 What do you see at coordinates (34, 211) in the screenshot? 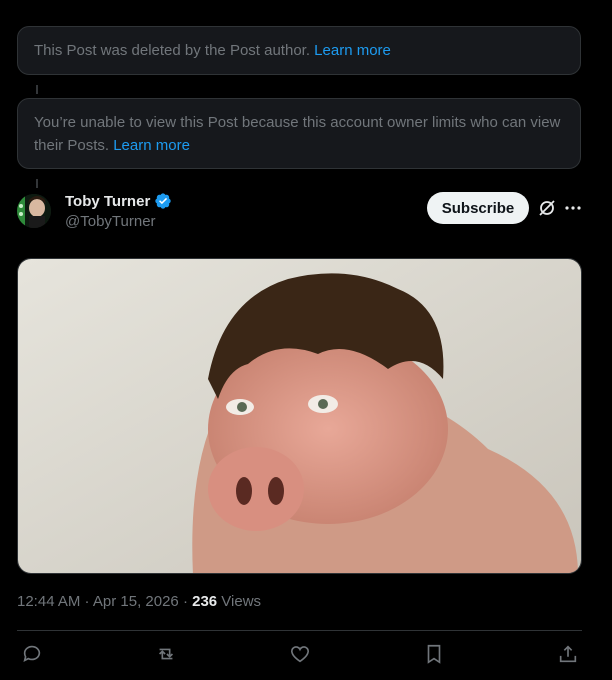
I see `avatar` at bounding box center [34, 211].